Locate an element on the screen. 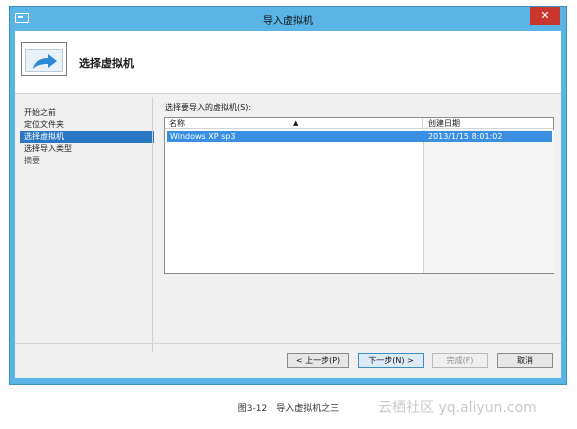  next-button: 下一步(N) > is located at coordinates (391, 360).